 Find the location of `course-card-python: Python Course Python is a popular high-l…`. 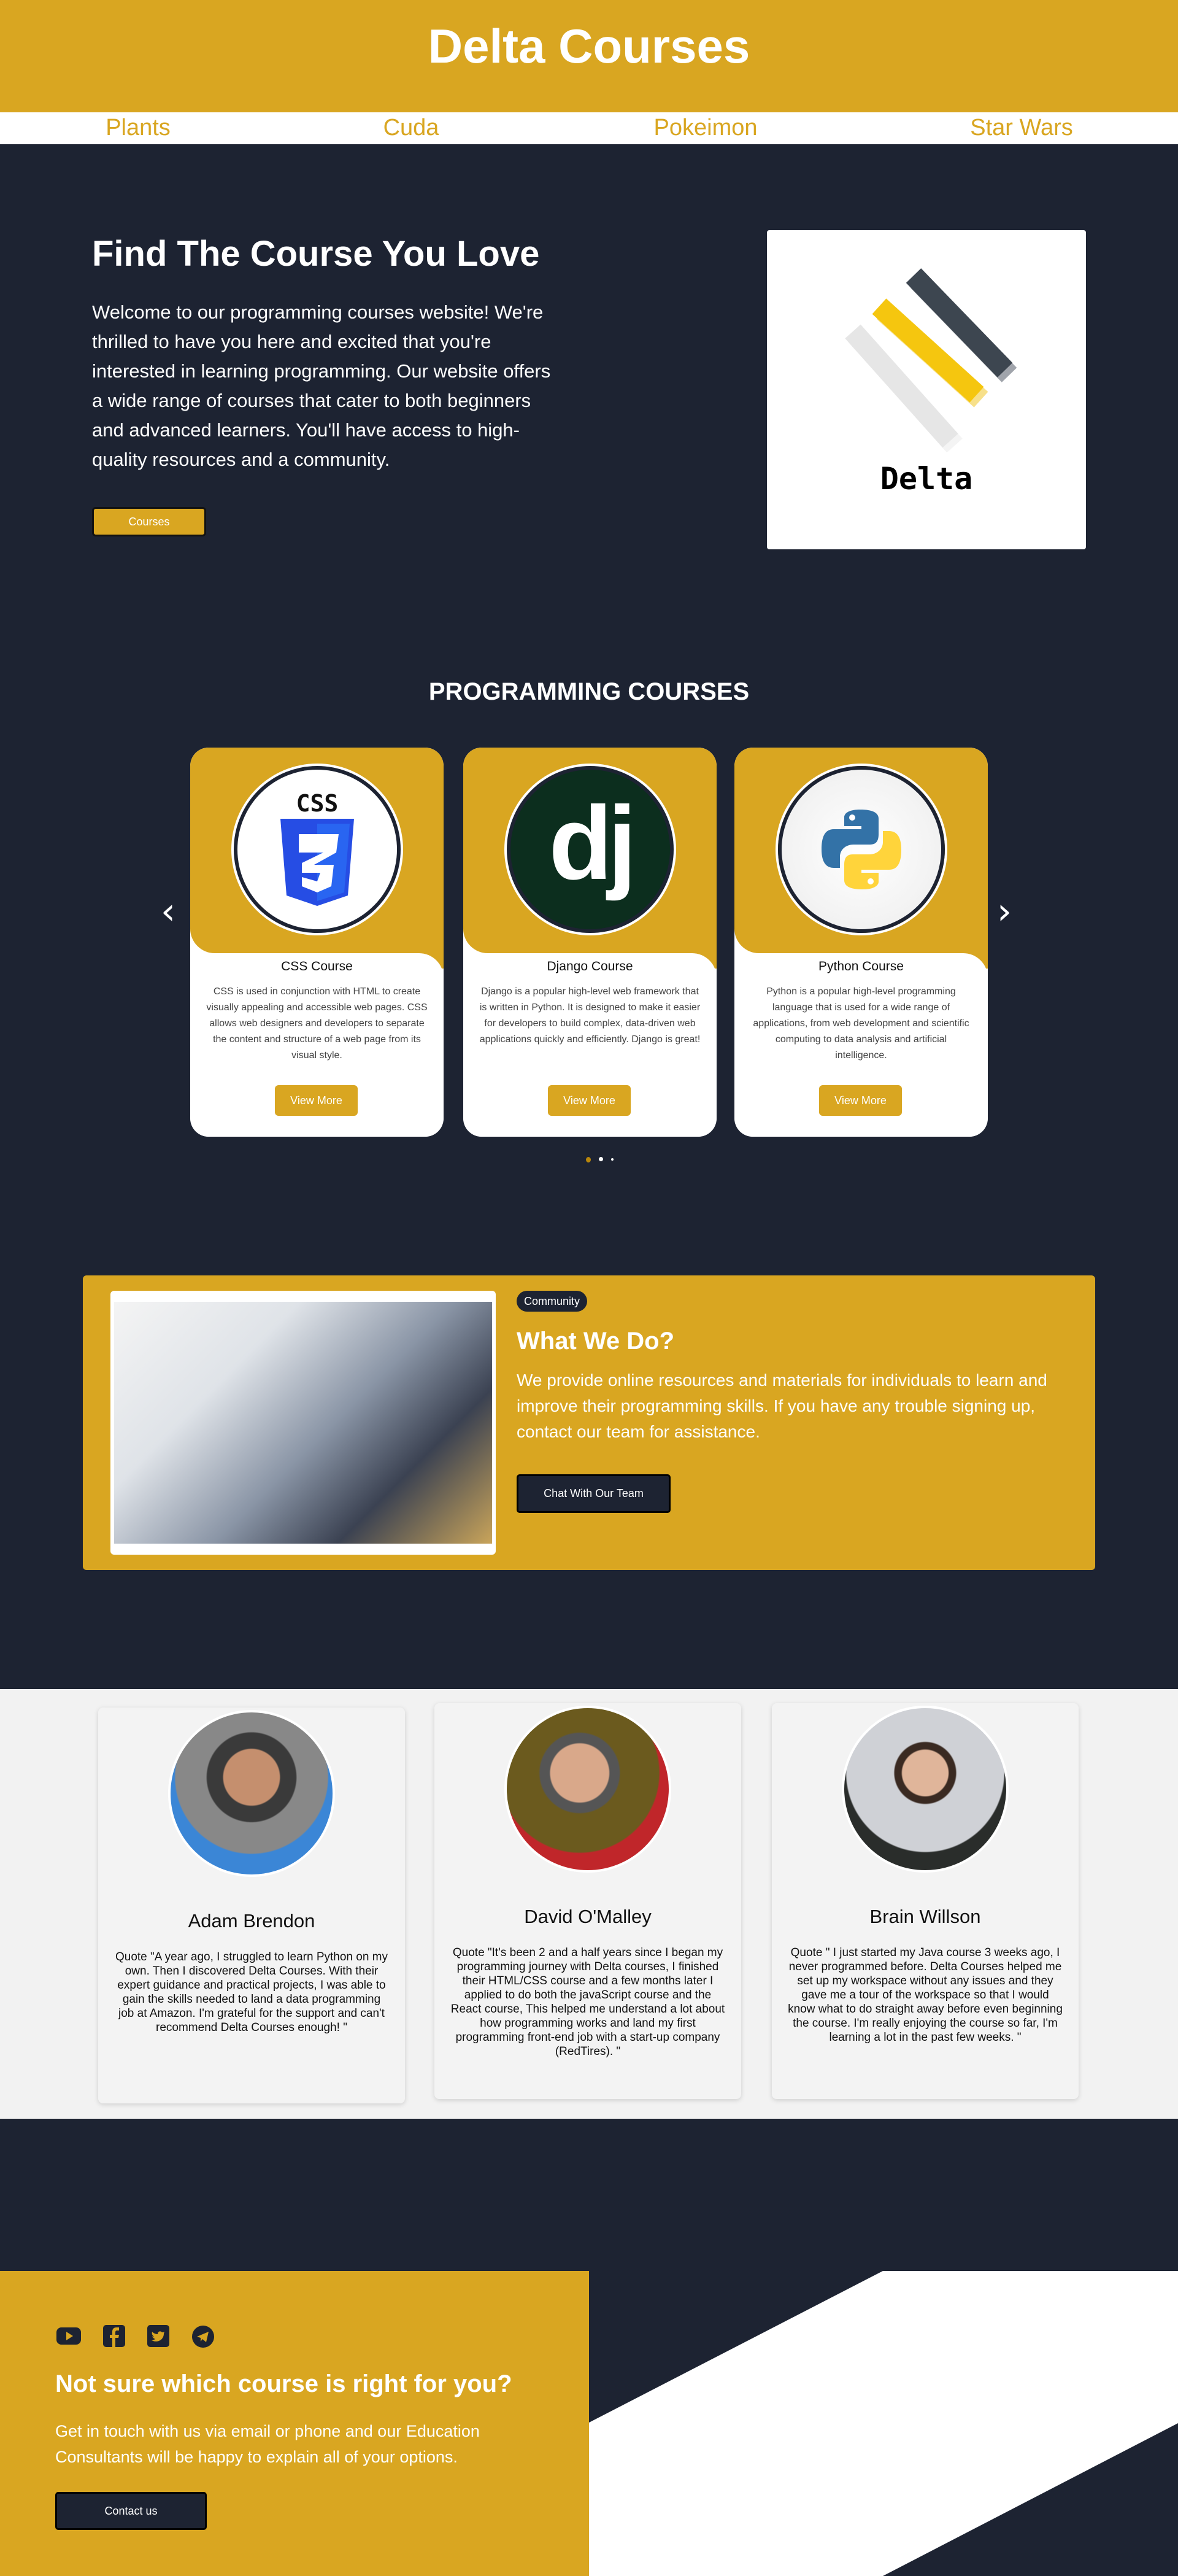

course-card-python: Python Course Python is a popular high-l… is located at coordinates (861, 942).